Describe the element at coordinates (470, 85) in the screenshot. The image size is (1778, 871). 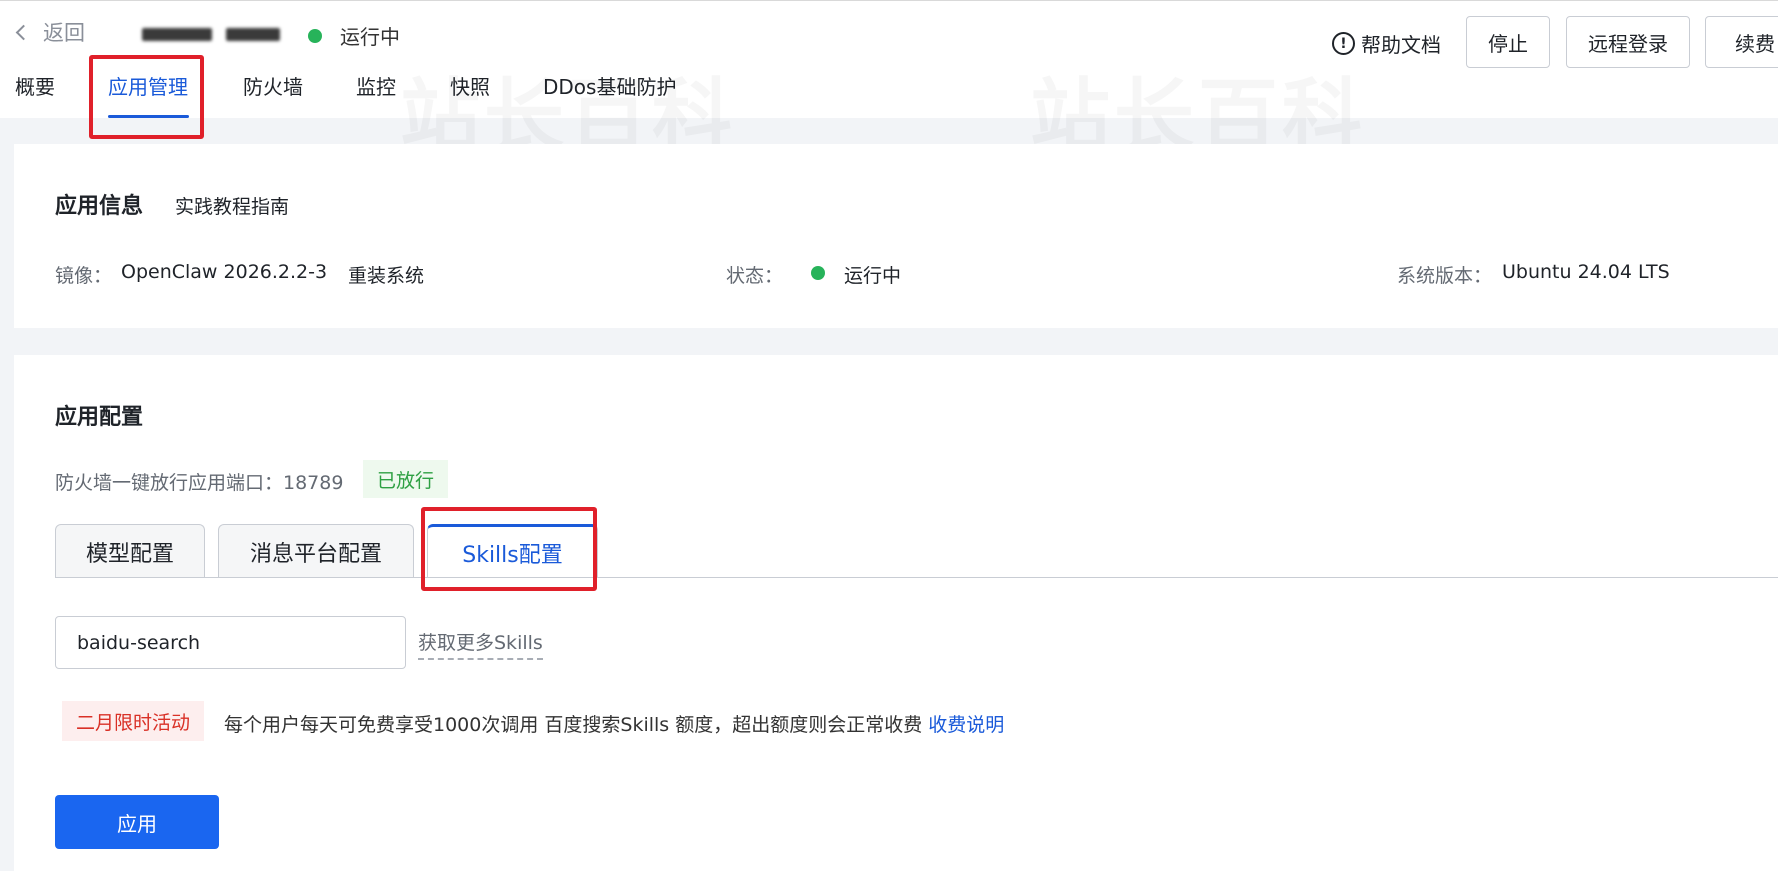
I see `nav-tab-snapshot: 快照` at that location.